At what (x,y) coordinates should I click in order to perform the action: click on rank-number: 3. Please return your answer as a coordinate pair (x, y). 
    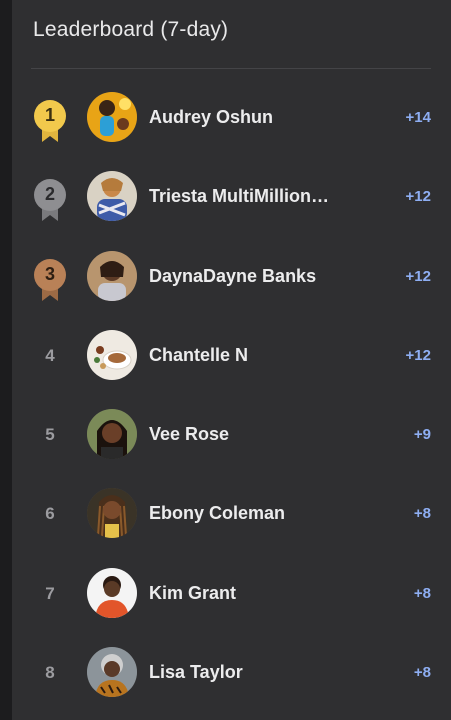
    Looking at the image, I should click on (49, 273).